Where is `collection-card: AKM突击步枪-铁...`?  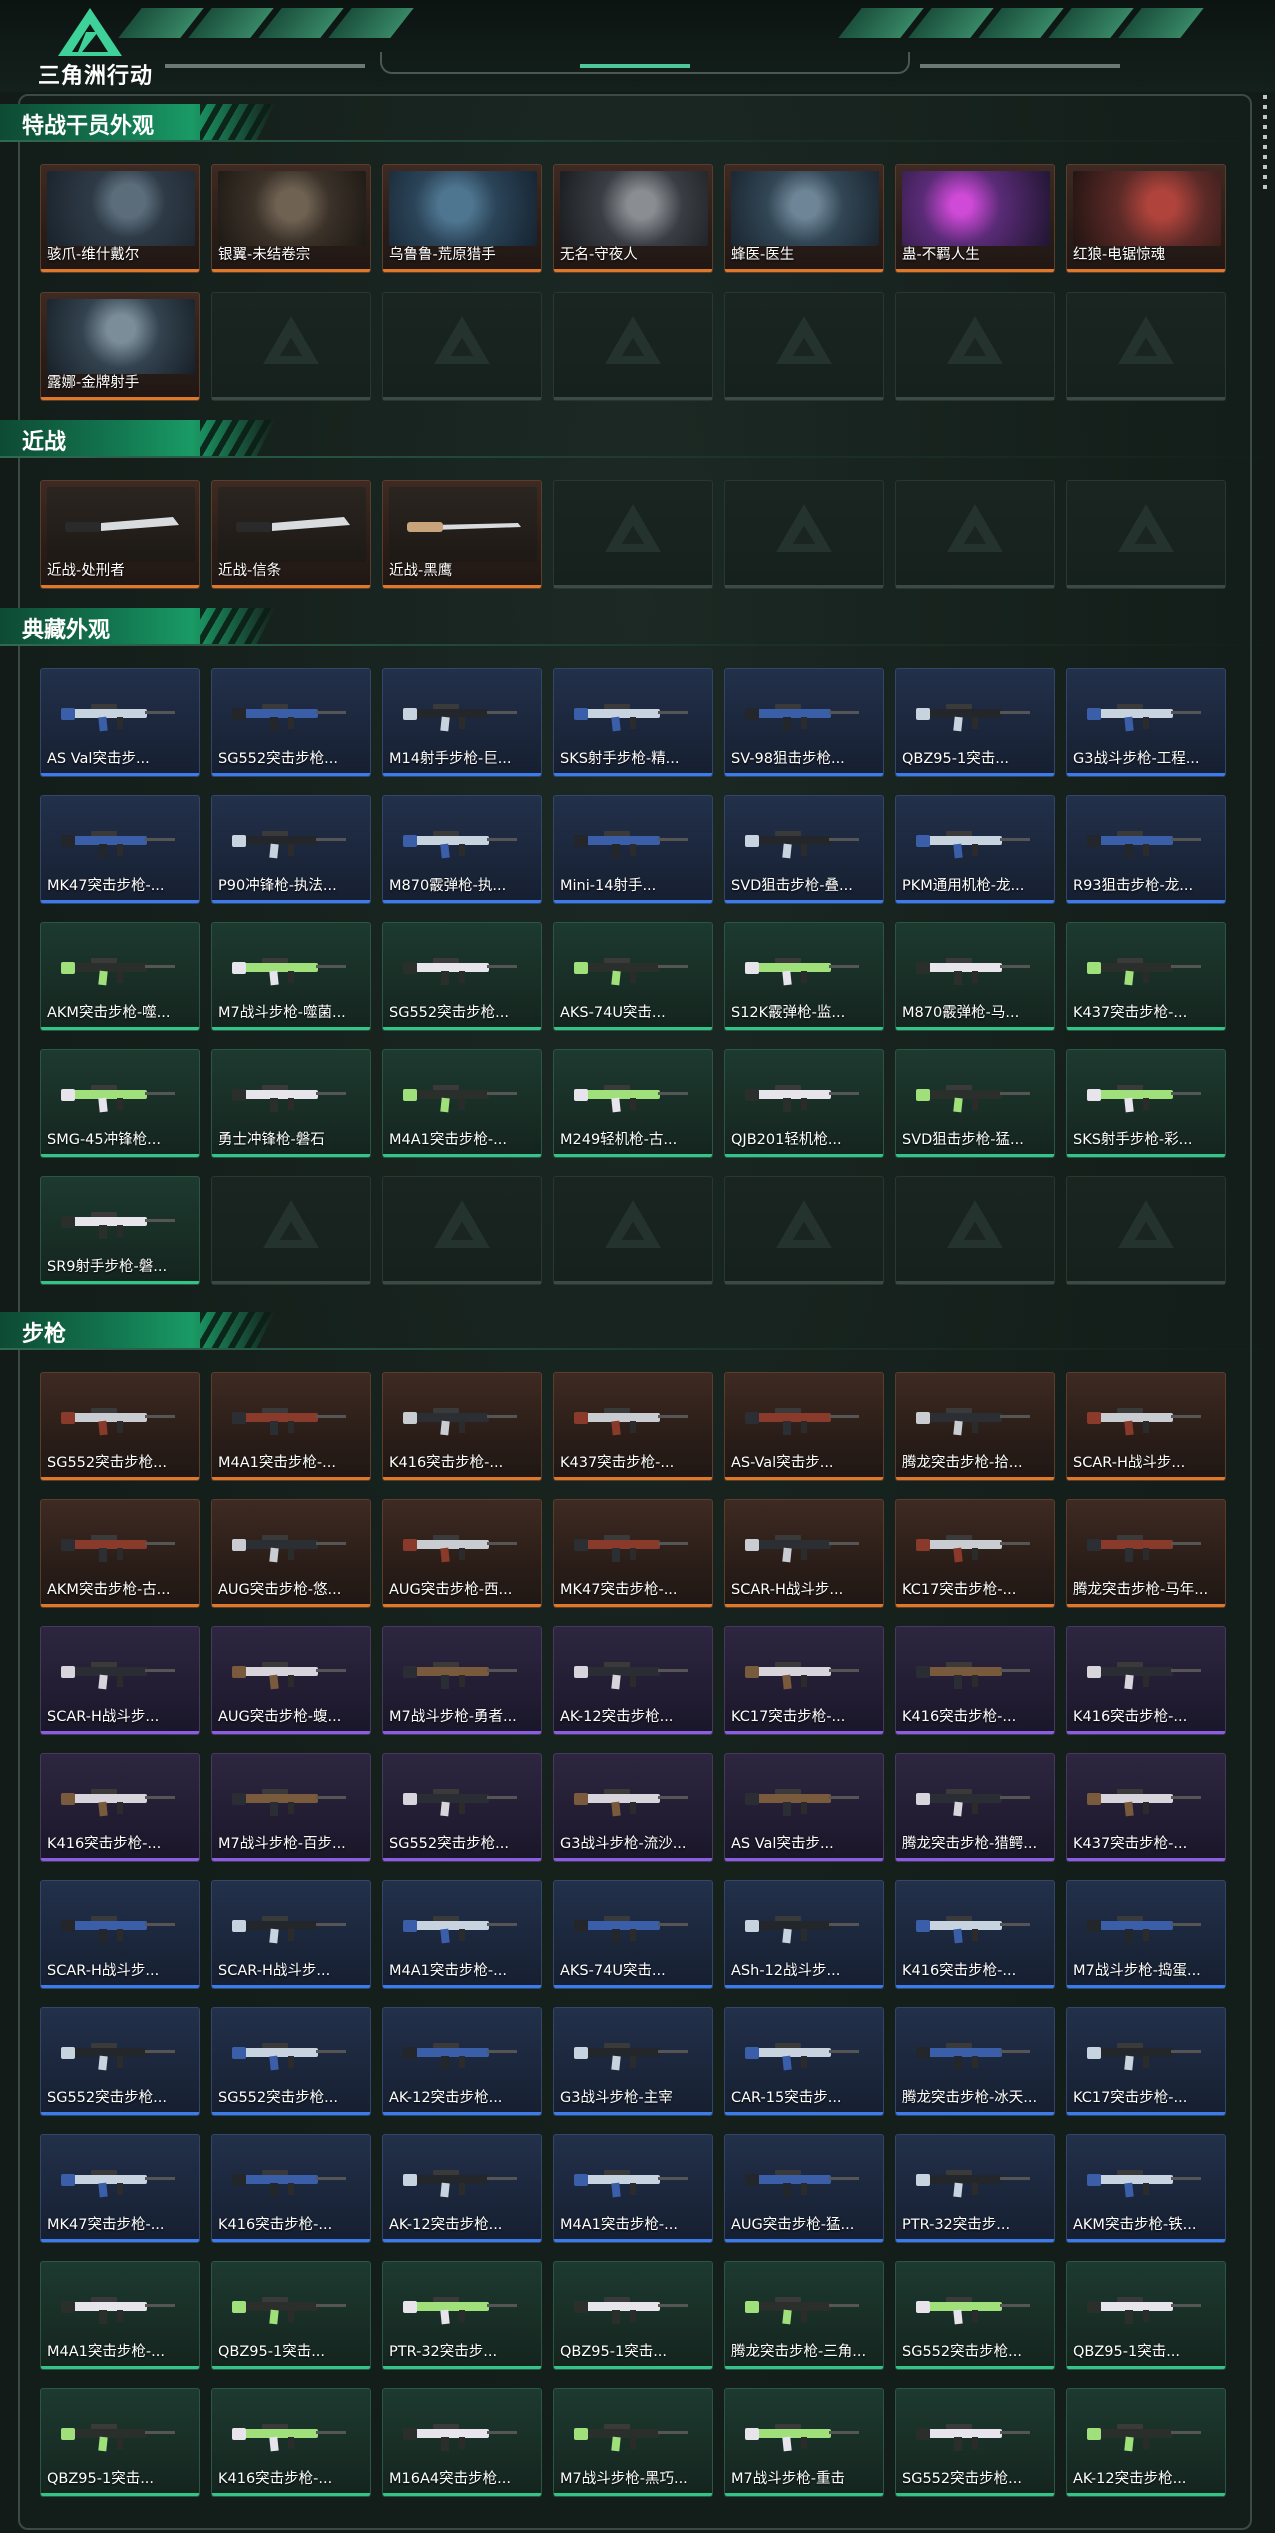
collection-card: AKM突击步枪-铁... is located at coordinates (1146, 2188).